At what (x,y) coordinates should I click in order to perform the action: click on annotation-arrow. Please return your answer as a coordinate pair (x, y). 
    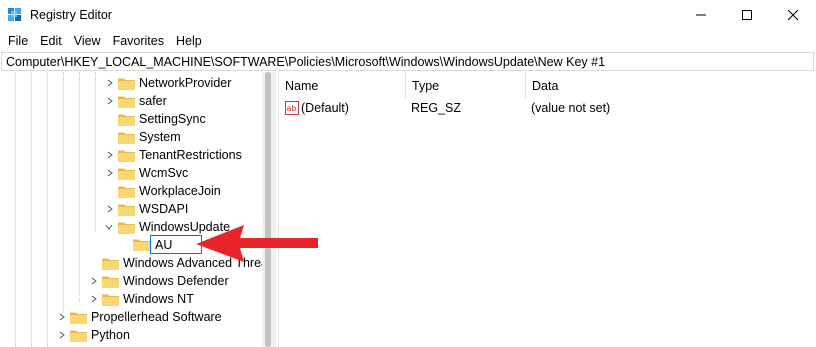
    Looking at the image, I should click on (257, 243).